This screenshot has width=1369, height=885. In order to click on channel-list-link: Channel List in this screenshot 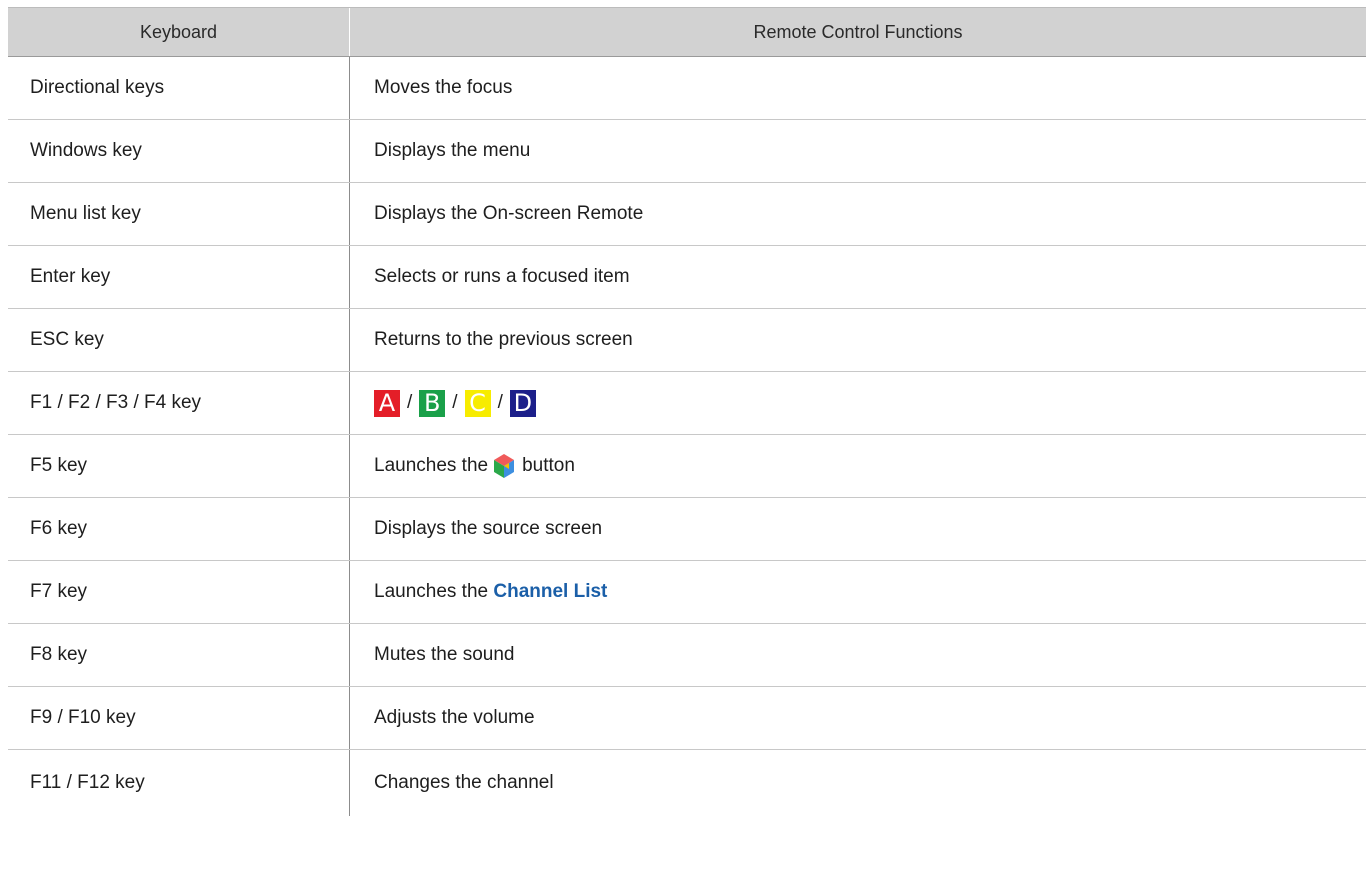, I will do `click(550, 591)`.